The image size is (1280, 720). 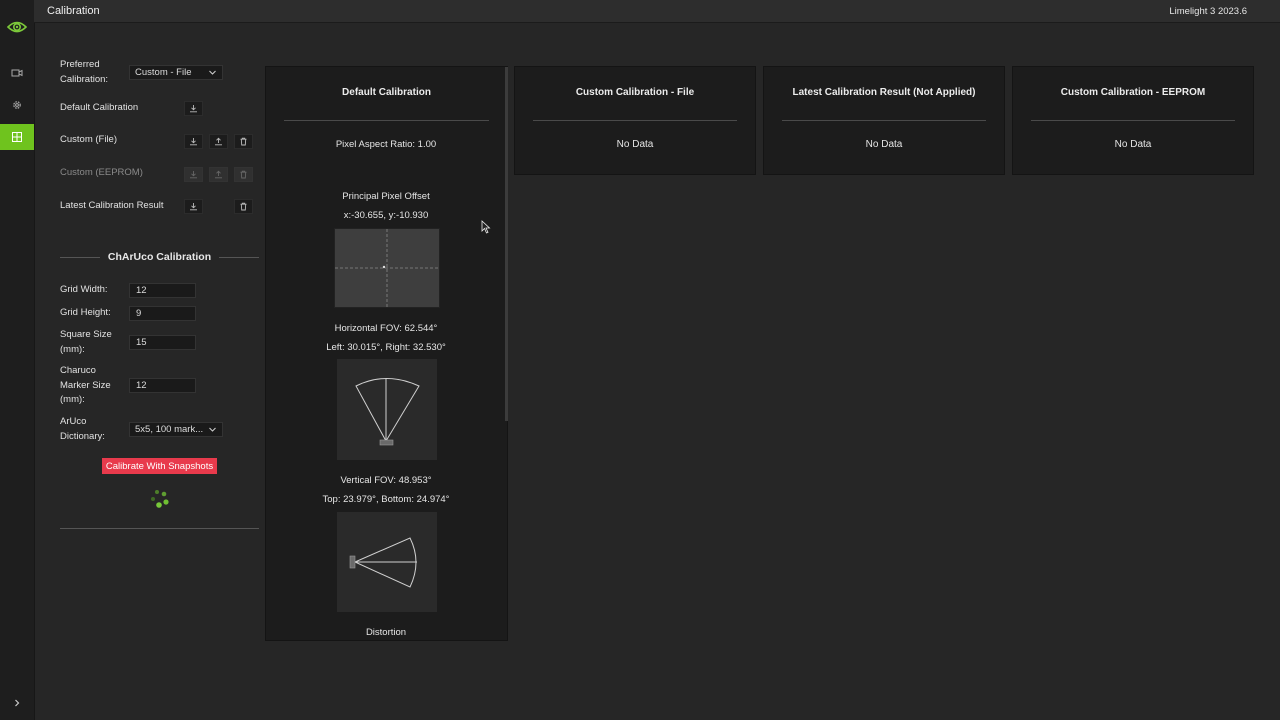 I want to click on charuco-title: ChArUco Calibration, so click(x=159, y=257).